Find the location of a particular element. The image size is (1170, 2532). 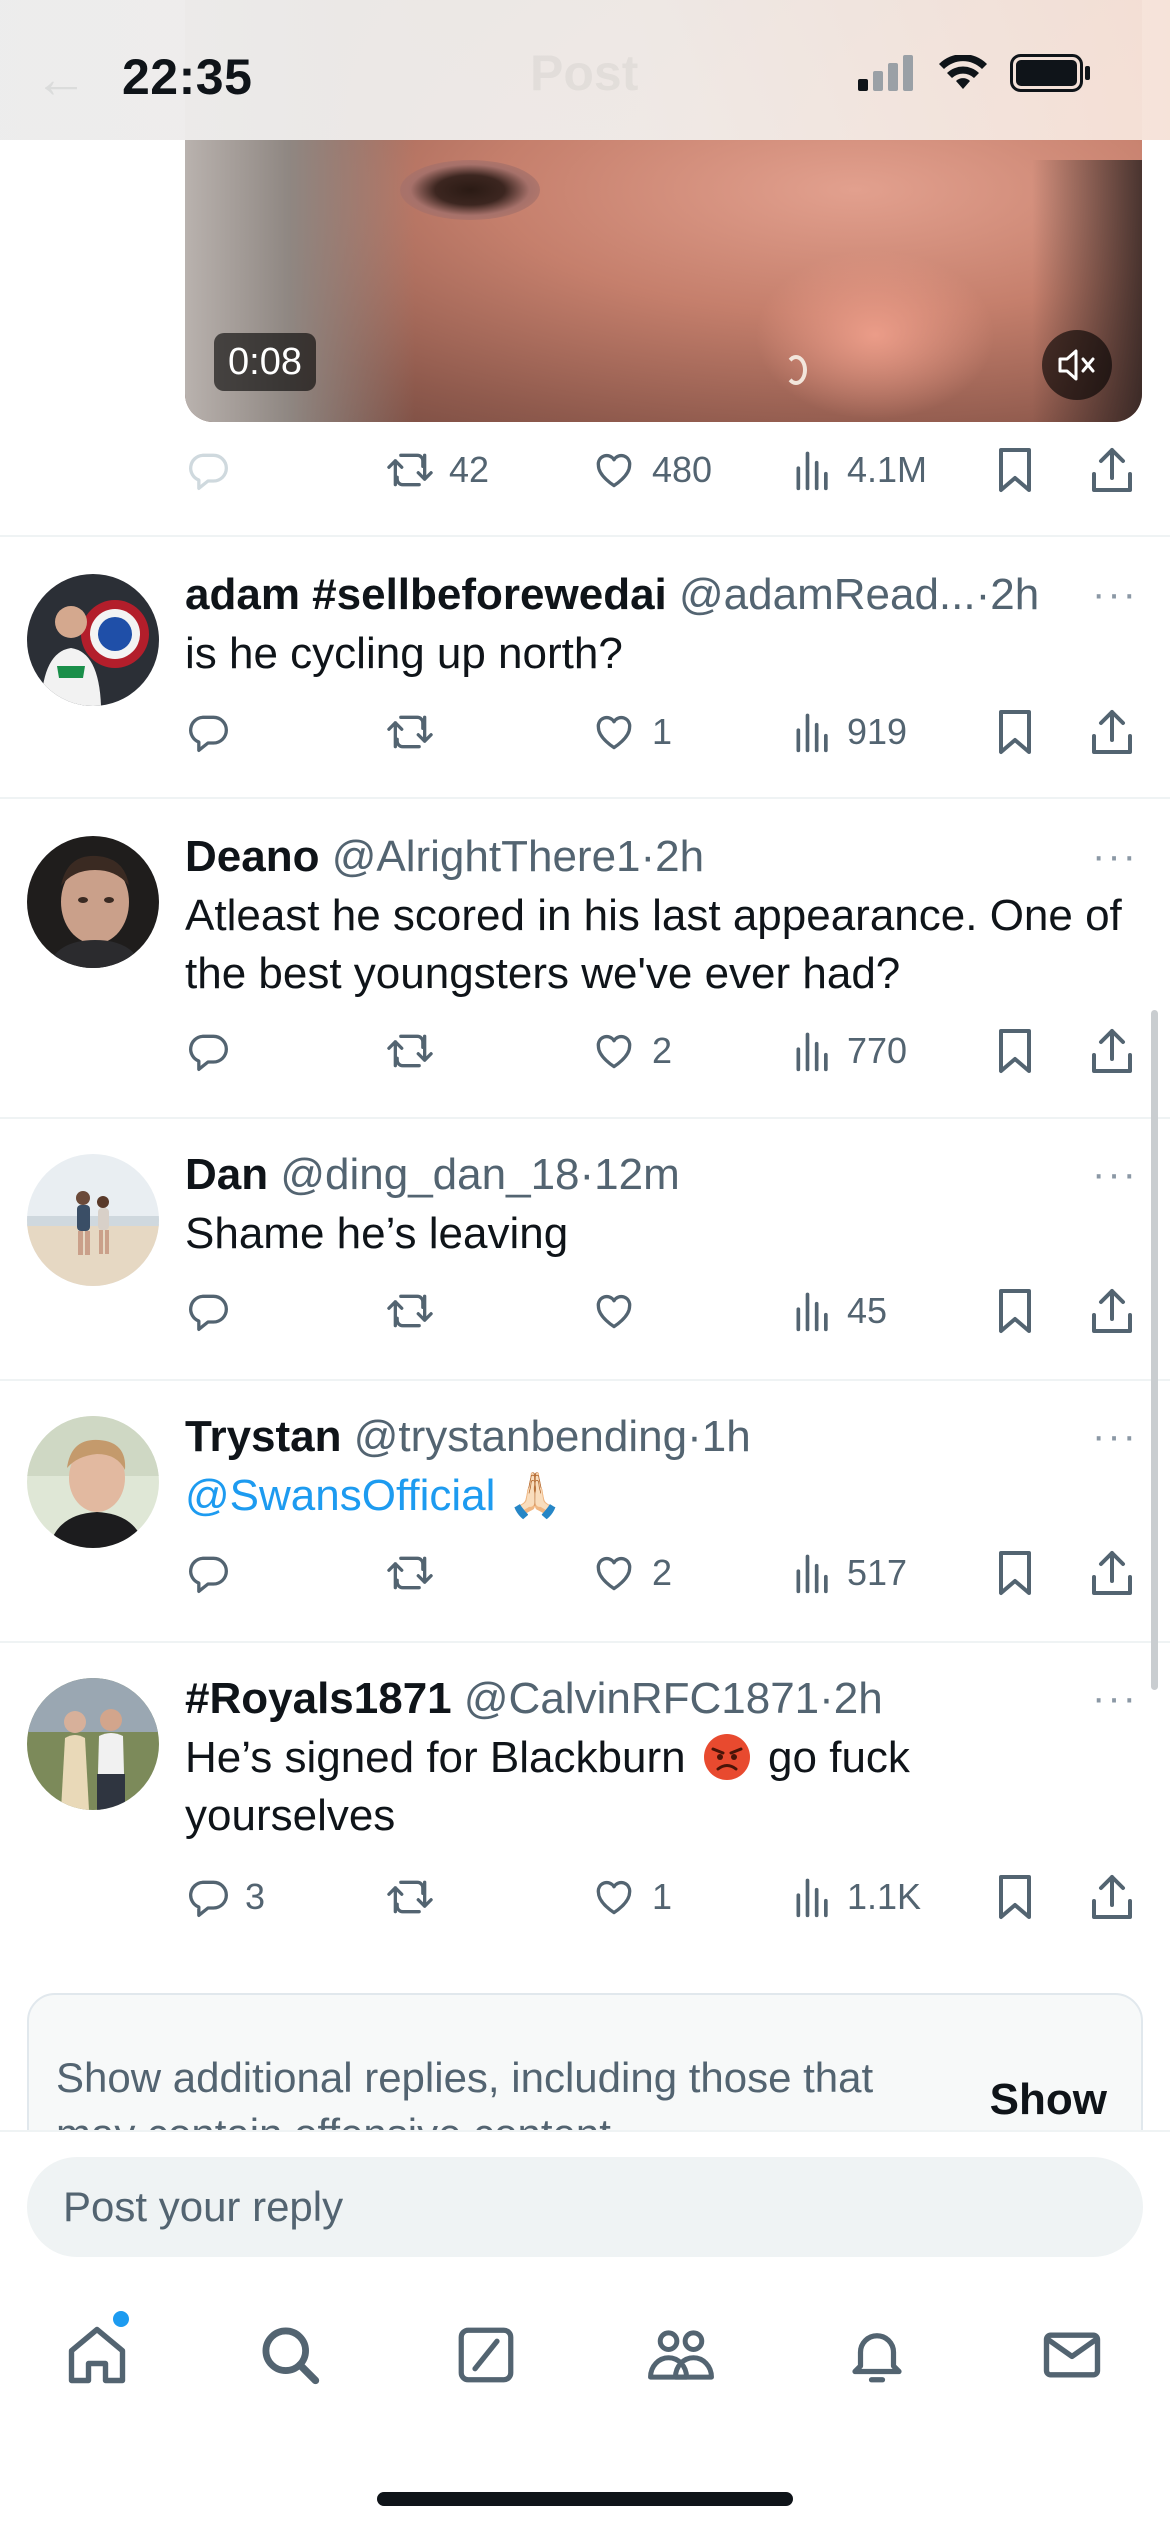

tab-home is located at coordinates (97, 2355).